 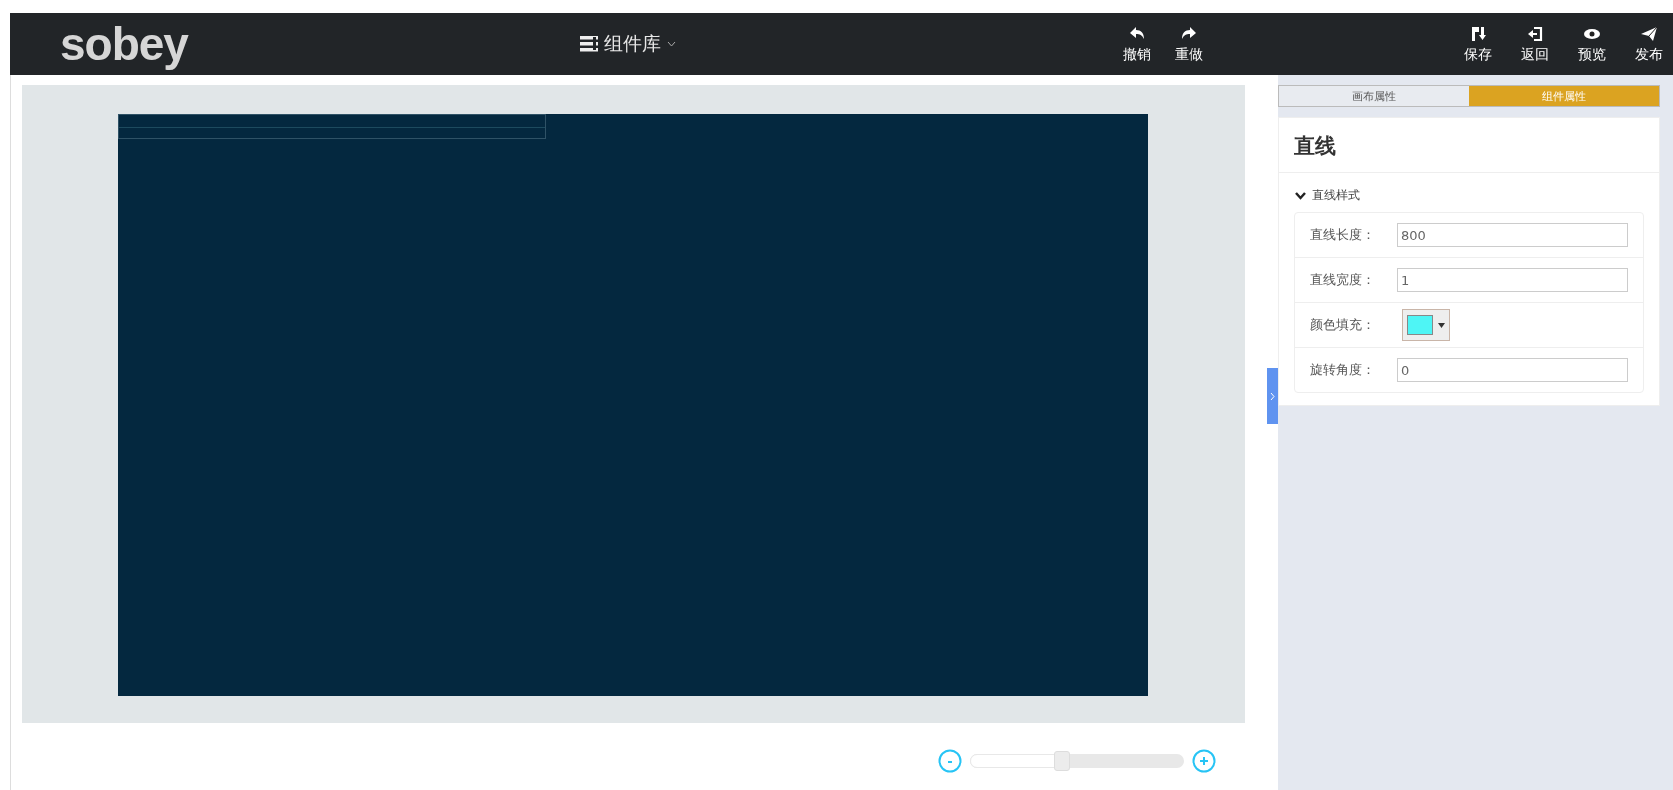 What do you see at coordinates (632, 44) in the screenshot?
I see `component-library-menu: 组件库` at bounding box center [632, 44].